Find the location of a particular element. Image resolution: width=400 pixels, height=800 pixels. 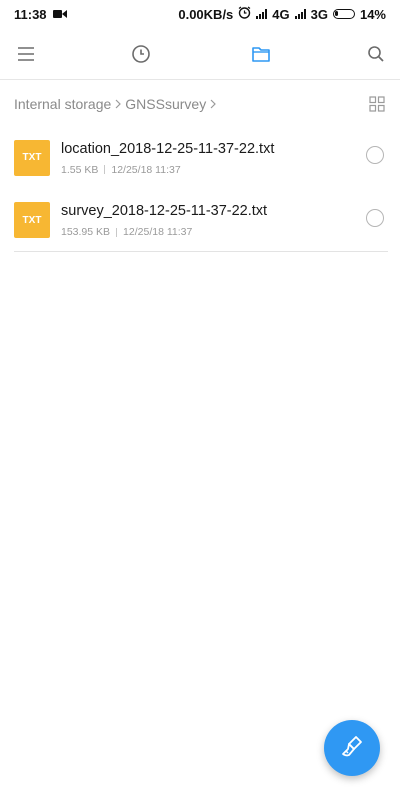

search-icon is located at coordinates (376, 54).